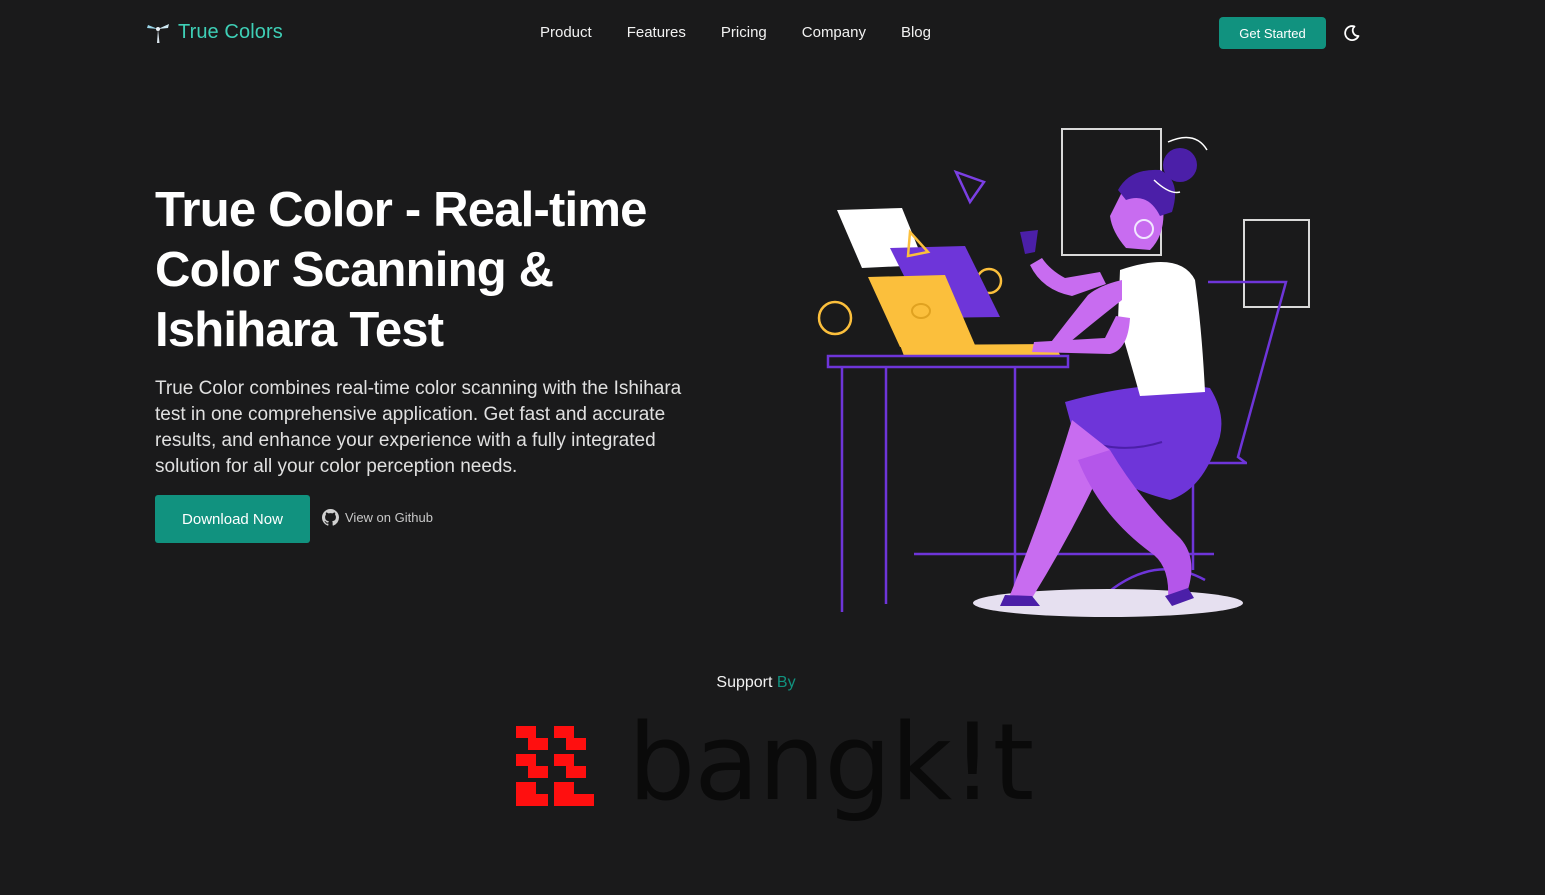  What do you see at coordinates (834, 33) in the screenshot?
I see `nav-item-company: Company` at bounding box center [834, 33].